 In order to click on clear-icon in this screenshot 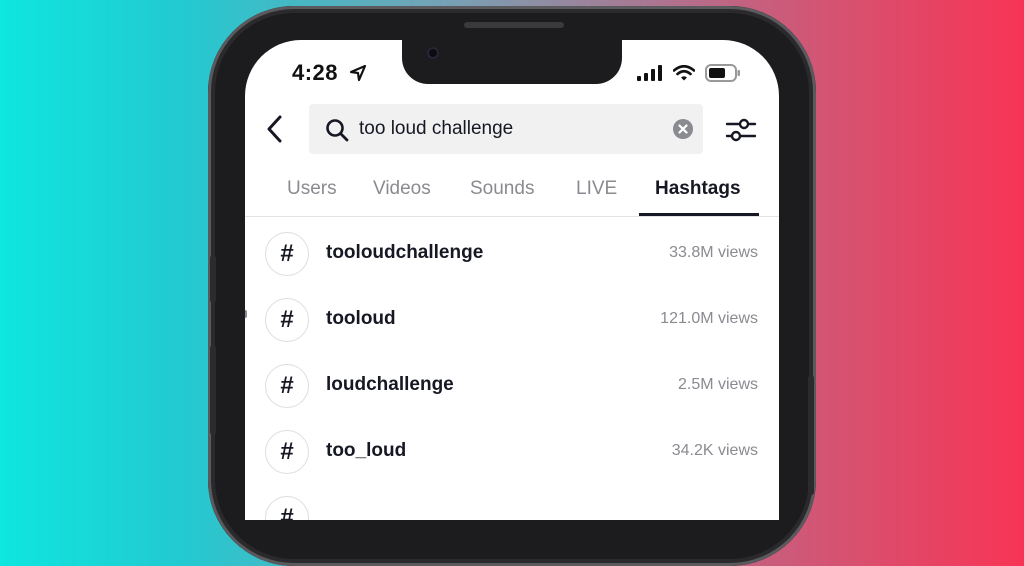, I will do `click(683, 129)`.